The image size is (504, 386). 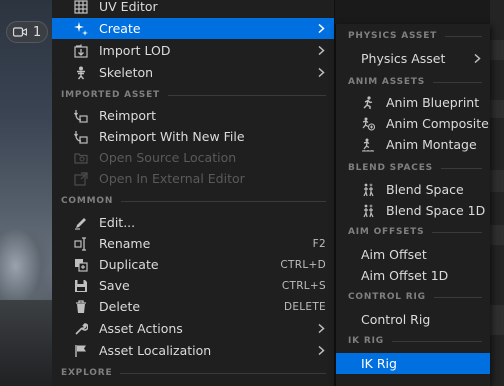 I want to click on menu-item-label: Physics Asset, so click(x=403, y=58).